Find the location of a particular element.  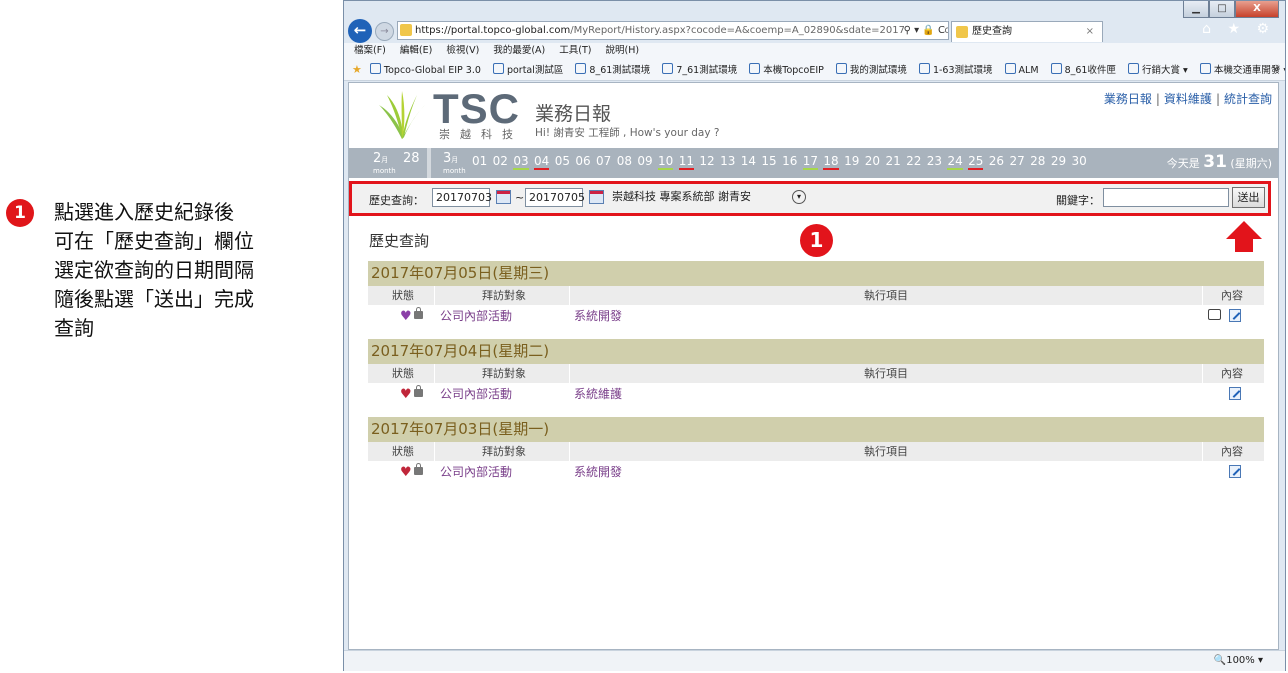

folder-icon is located at coordinates (1205, 68).